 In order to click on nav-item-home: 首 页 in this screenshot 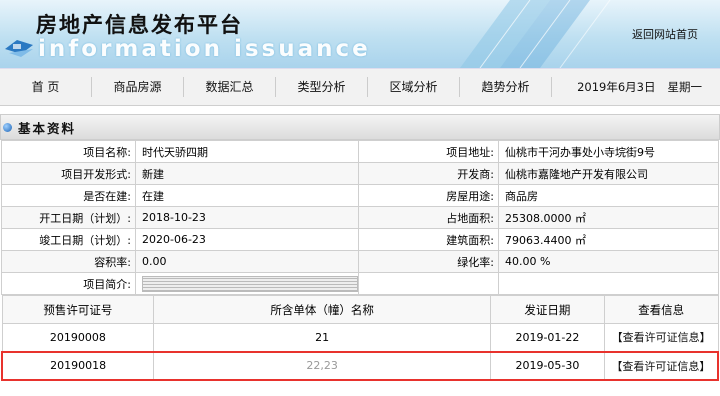, I will do `click(46, 87)`.